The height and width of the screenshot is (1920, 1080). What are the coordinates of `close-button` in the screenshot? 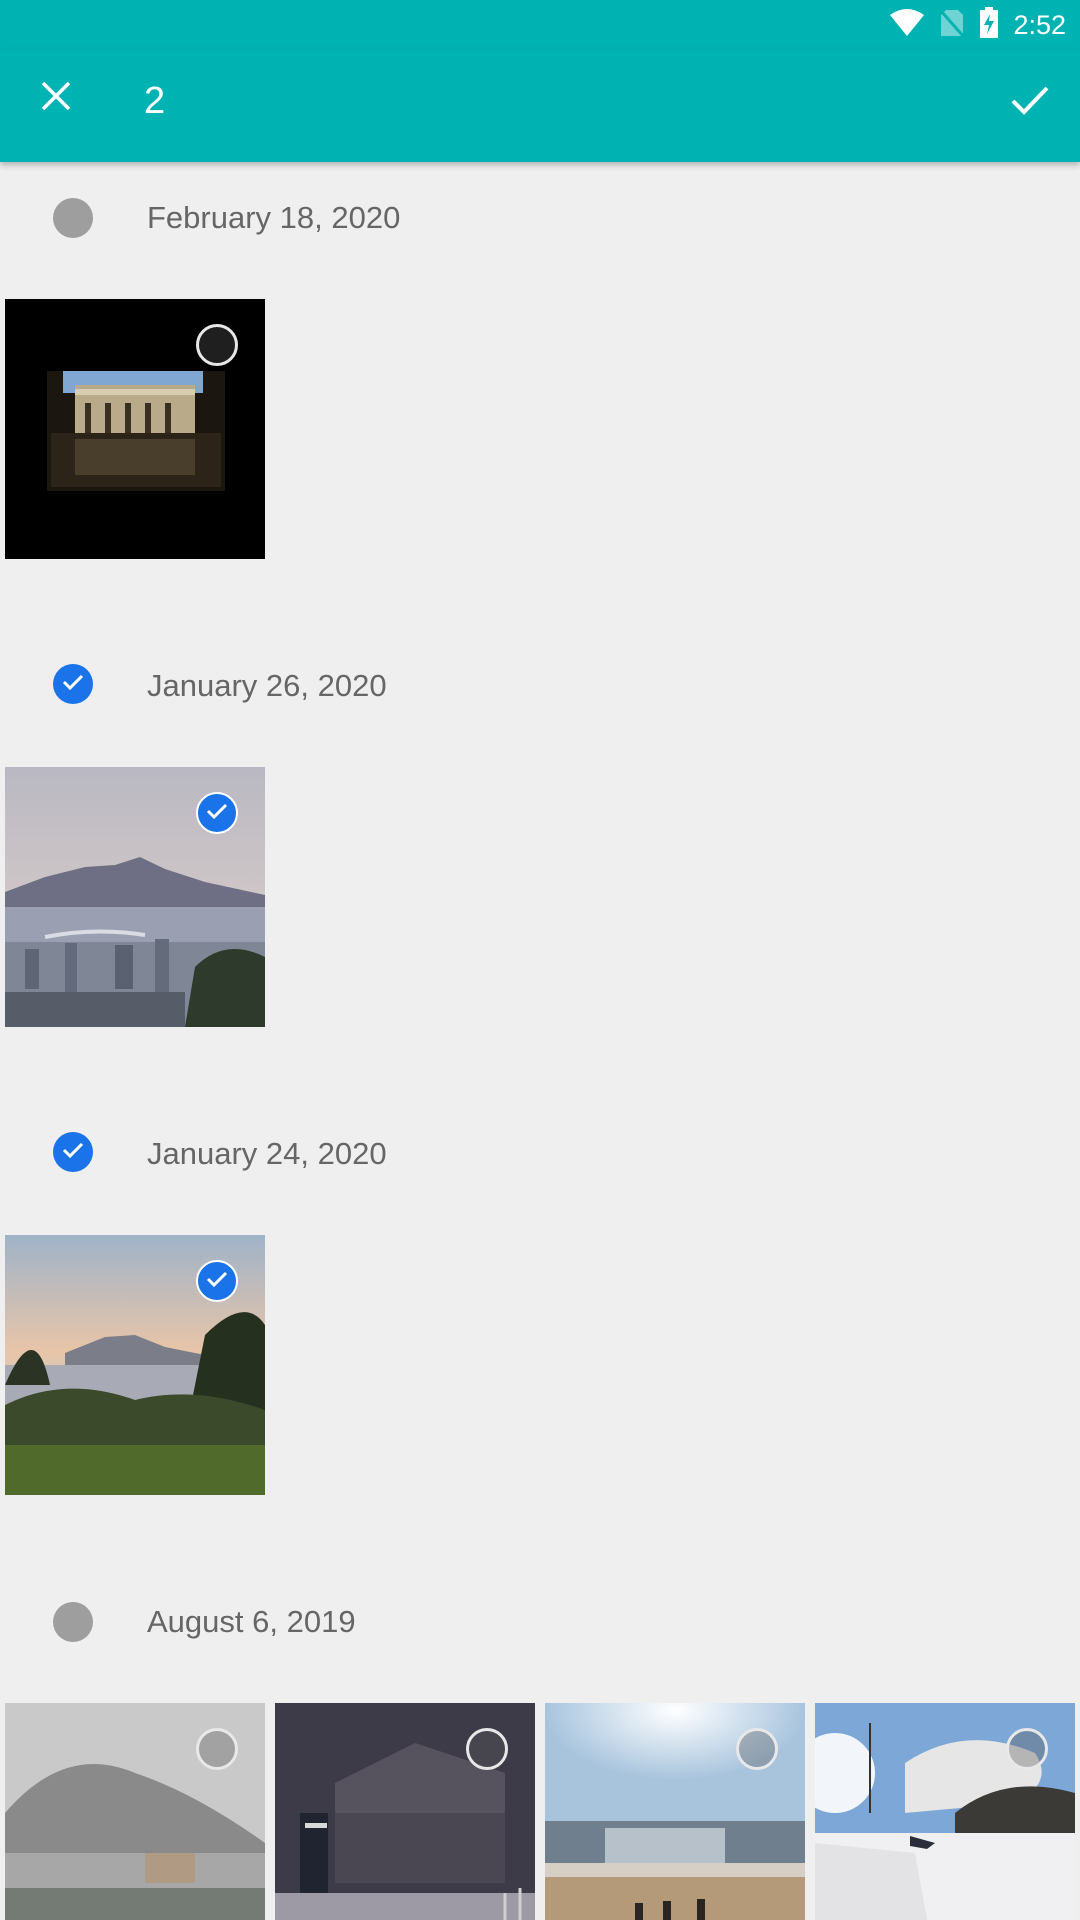 It's located at (56, 98).